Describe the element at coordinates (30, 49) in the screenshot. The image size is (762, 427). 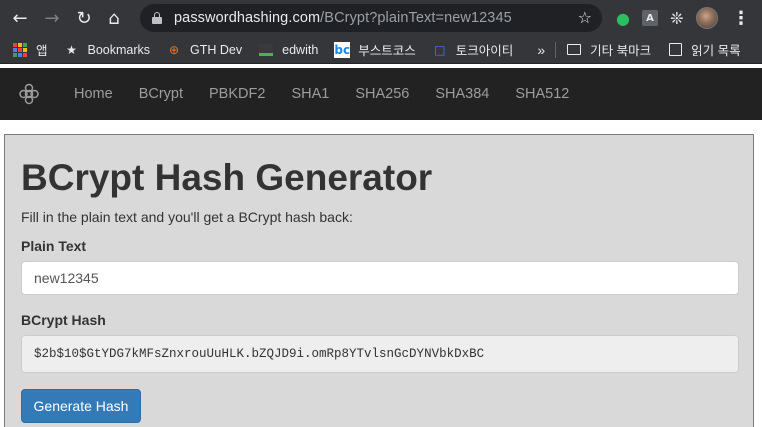
I see `bookmark-apps: 앱` at that location.